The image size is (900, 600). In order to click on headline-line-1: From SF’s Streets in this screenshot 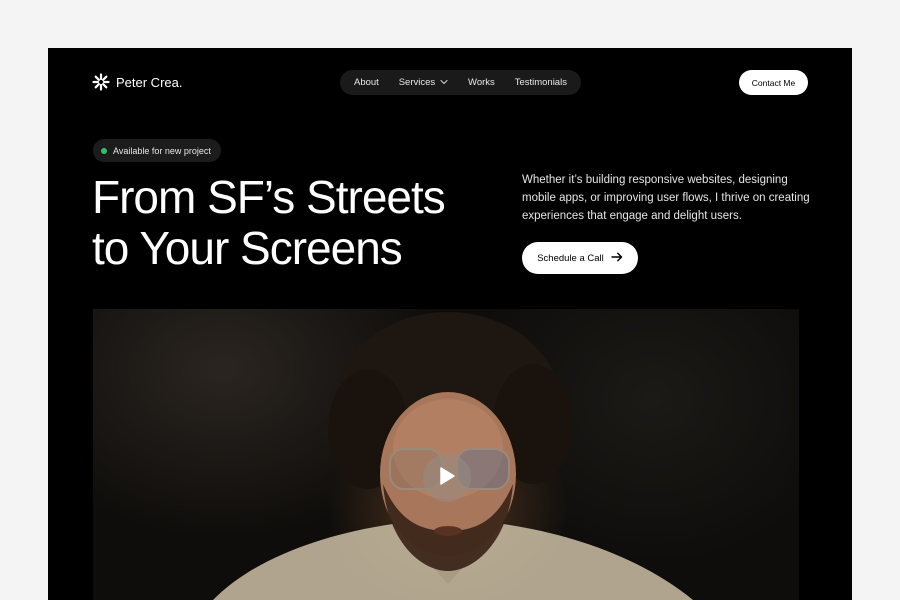, I will do `click(269, 197)`.